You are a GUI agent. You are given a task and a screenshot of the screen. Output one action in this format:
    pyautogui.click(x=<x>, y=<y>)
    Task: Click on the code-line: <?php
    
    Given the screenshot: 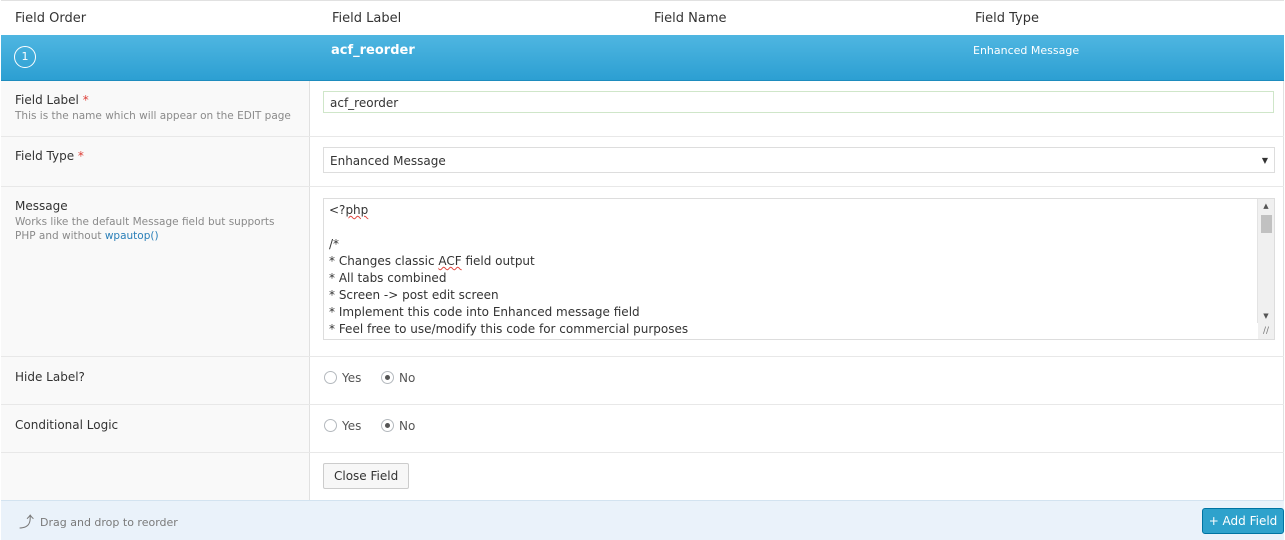 What is the action you would take?
    pyautogui.click(x=349, y=210)
    